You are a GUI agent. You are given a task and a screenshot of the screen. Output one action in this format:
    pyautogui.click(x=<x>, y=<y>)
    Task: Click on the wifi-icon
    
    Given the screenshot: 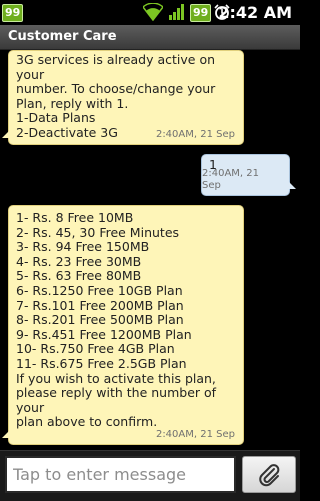 What is the action you would take?
    pyautogui.click(x=153, y=12)
    